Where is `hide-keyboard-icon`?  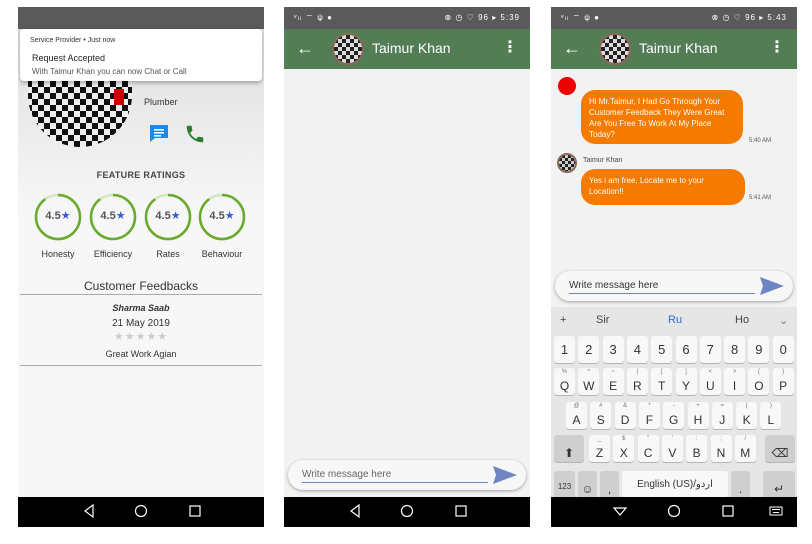
hide-keyboard-icon is located at coordinates (620, 511).